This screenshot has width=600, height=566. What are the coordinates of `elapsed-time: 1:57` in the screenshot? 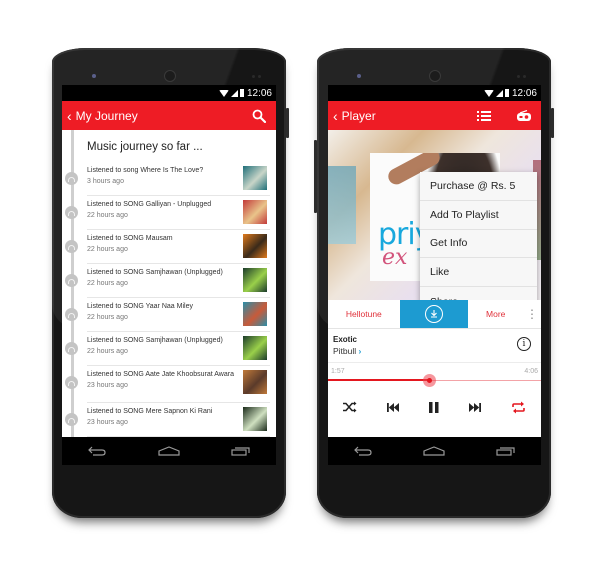 It's located at (338, 371).